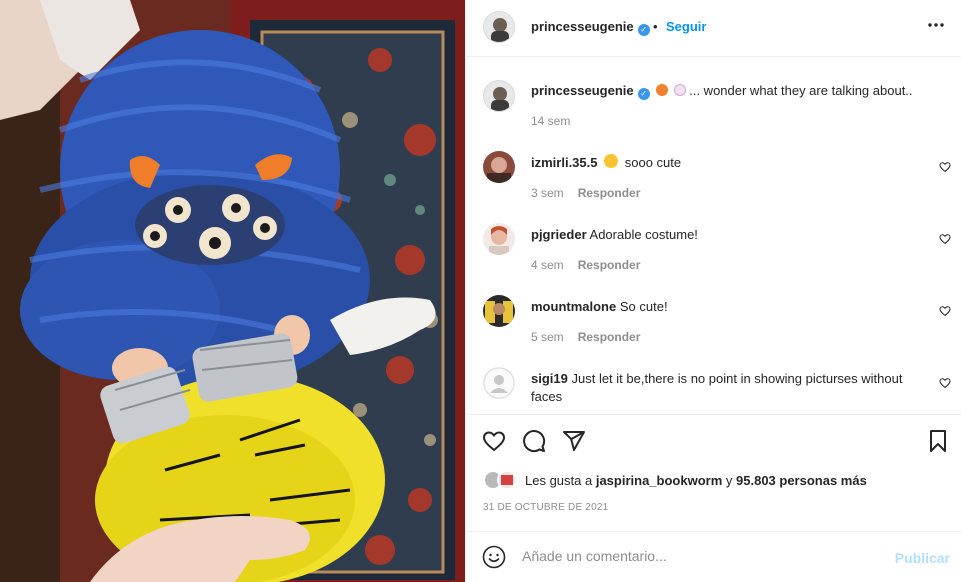 The height and width of the screenshot is (582, 961). What do you see at coordinates (731, 307) in the screenshot?
I see `comment-item: mountmalone So cute!` at bounding box center [731, 307].